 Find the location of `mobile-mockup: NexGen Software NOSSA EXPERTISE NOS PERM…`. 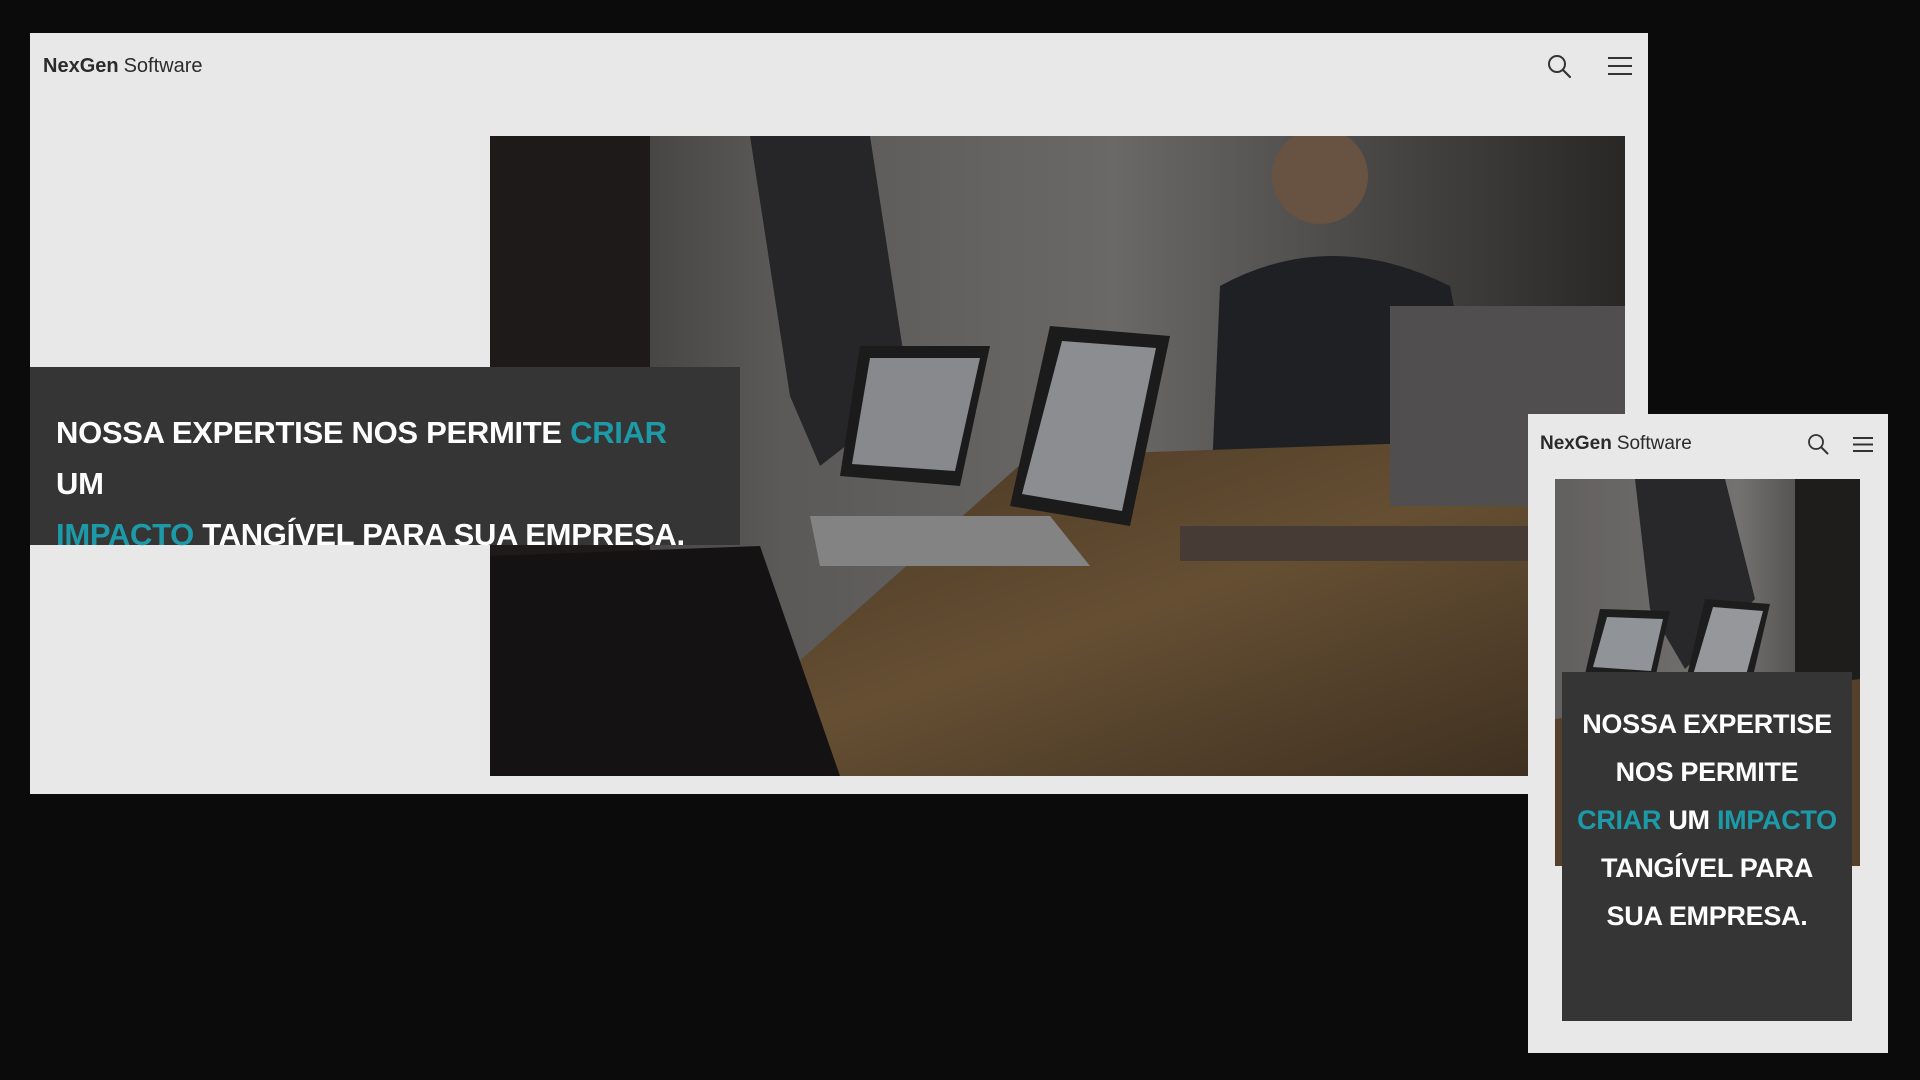

mobile-mockup: NexGen Software NOSSA EXPERTISE NOS PERM… is located at coordinates (1708, 733).